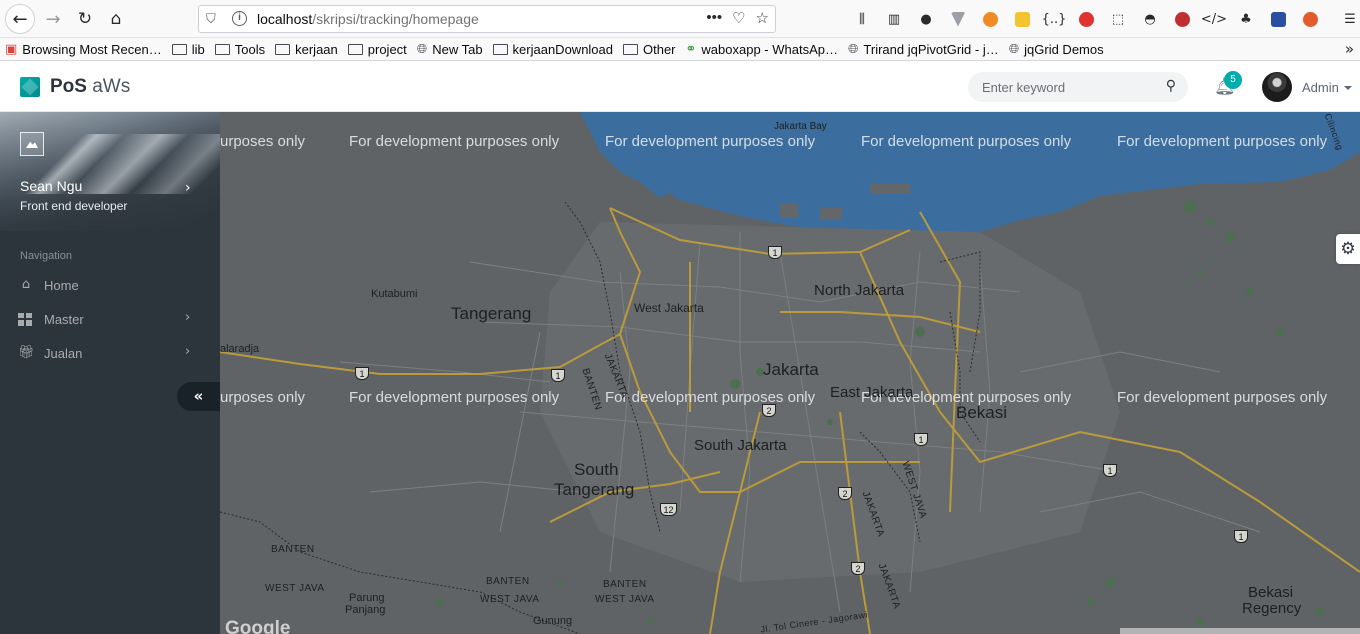 The width and height of the screenshot is (1360, 634). I want to click on search-icon: ⚲, so click(1171, 86).